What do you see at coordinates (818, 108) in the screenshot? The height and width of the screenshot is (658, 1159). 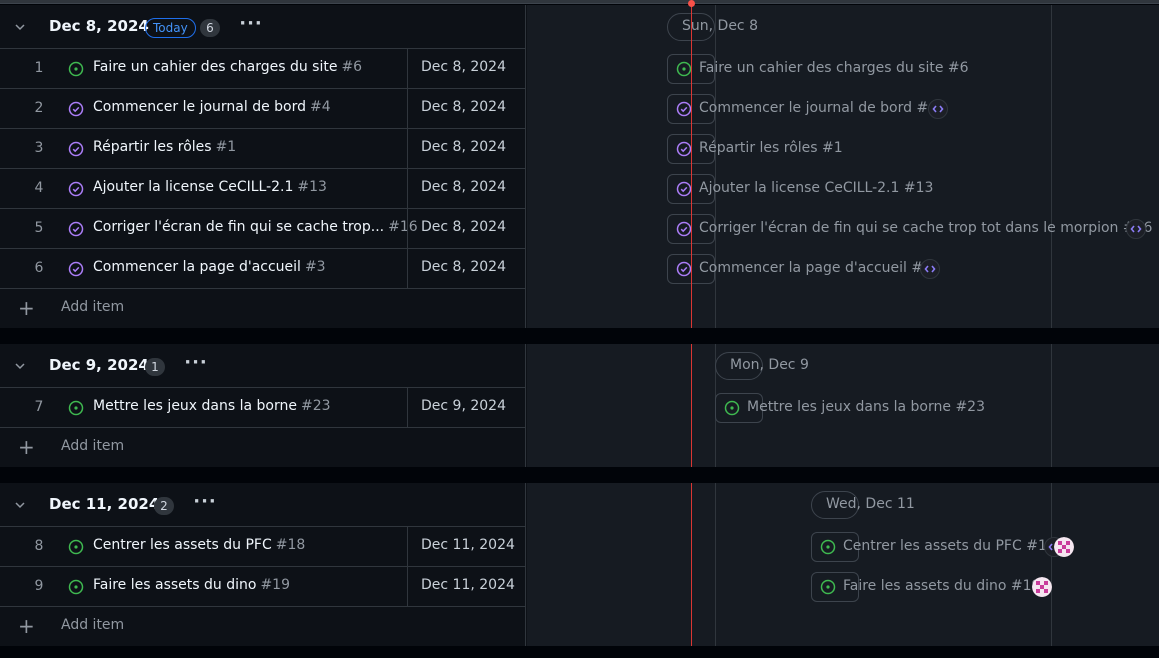 I see `timeline-item-label: Commencer le journal de bord #4` at bounding box center [818, 108].